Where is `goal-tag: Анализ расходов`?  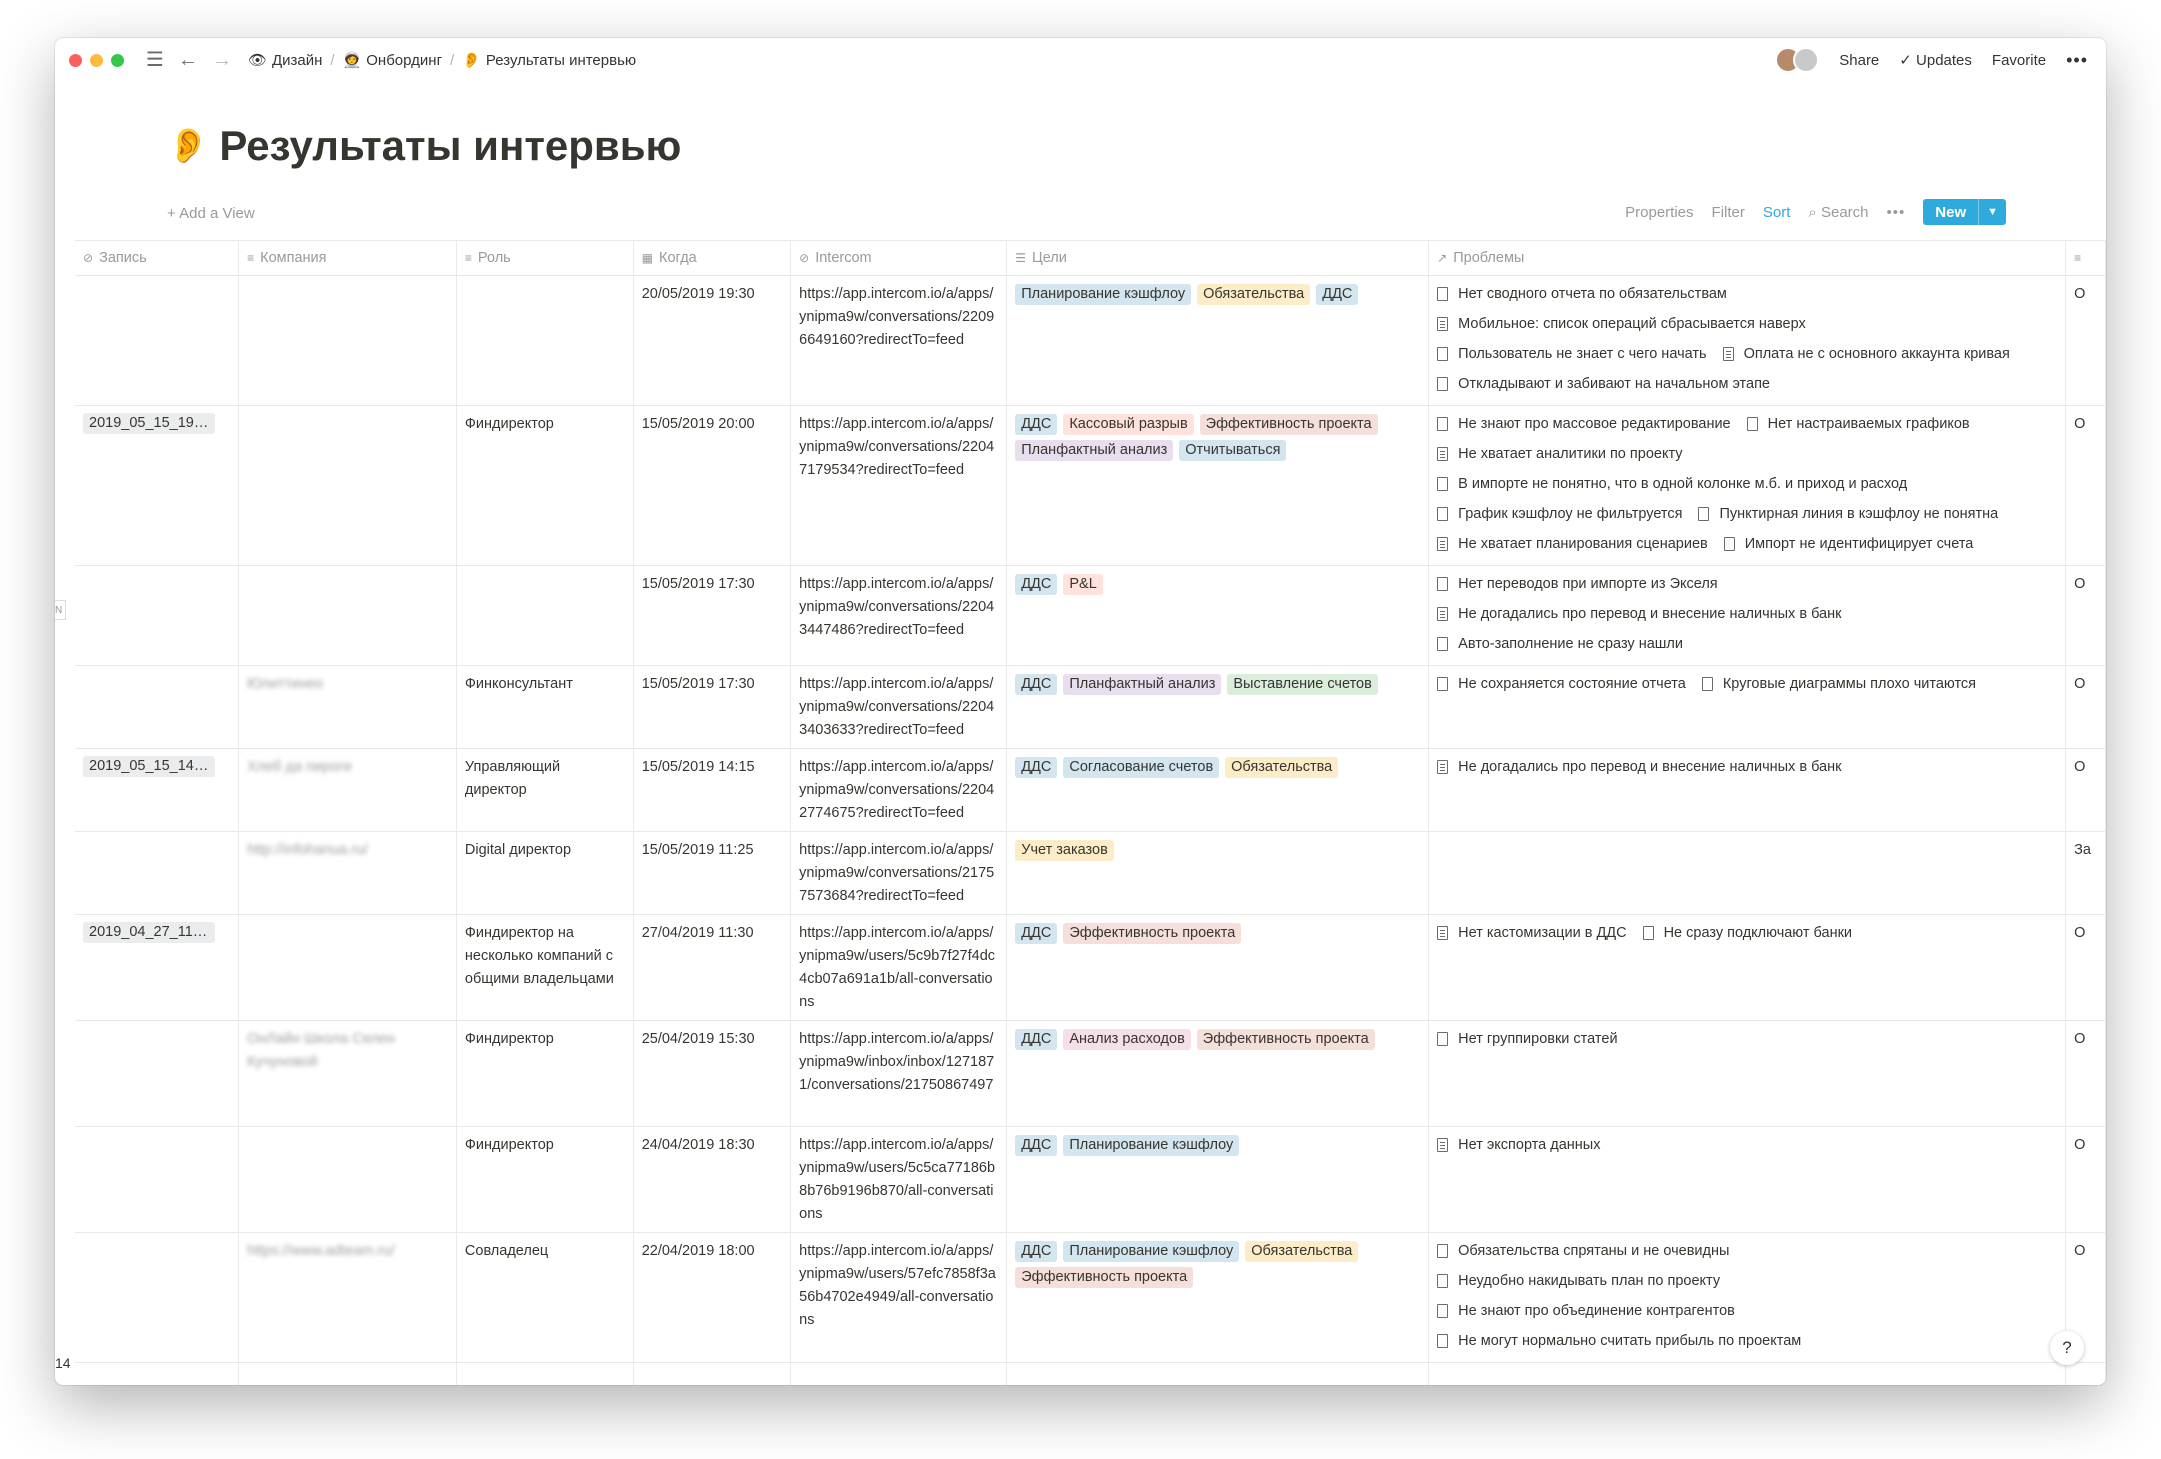 goal-tag: Анализ расходов is located at coordinates (1127, 1039).